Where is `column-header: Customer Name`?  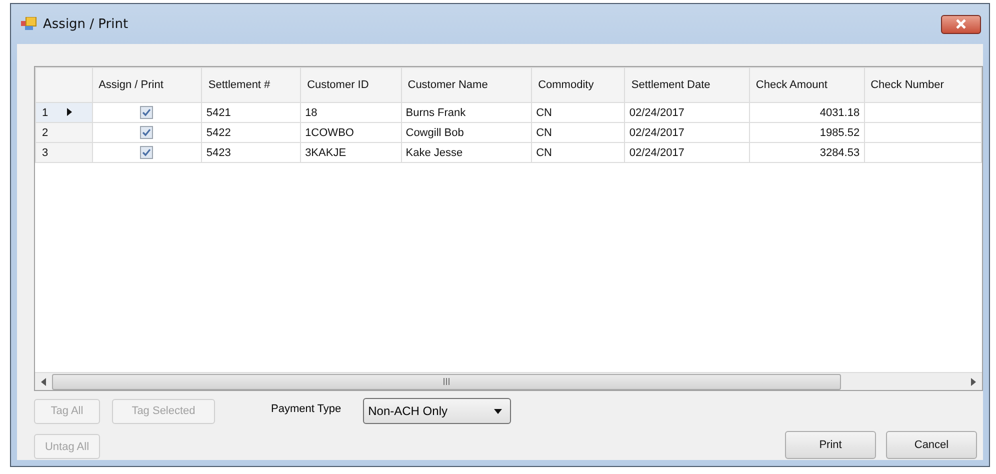
column-header: Customer Name is located at coordinates (466, 85).